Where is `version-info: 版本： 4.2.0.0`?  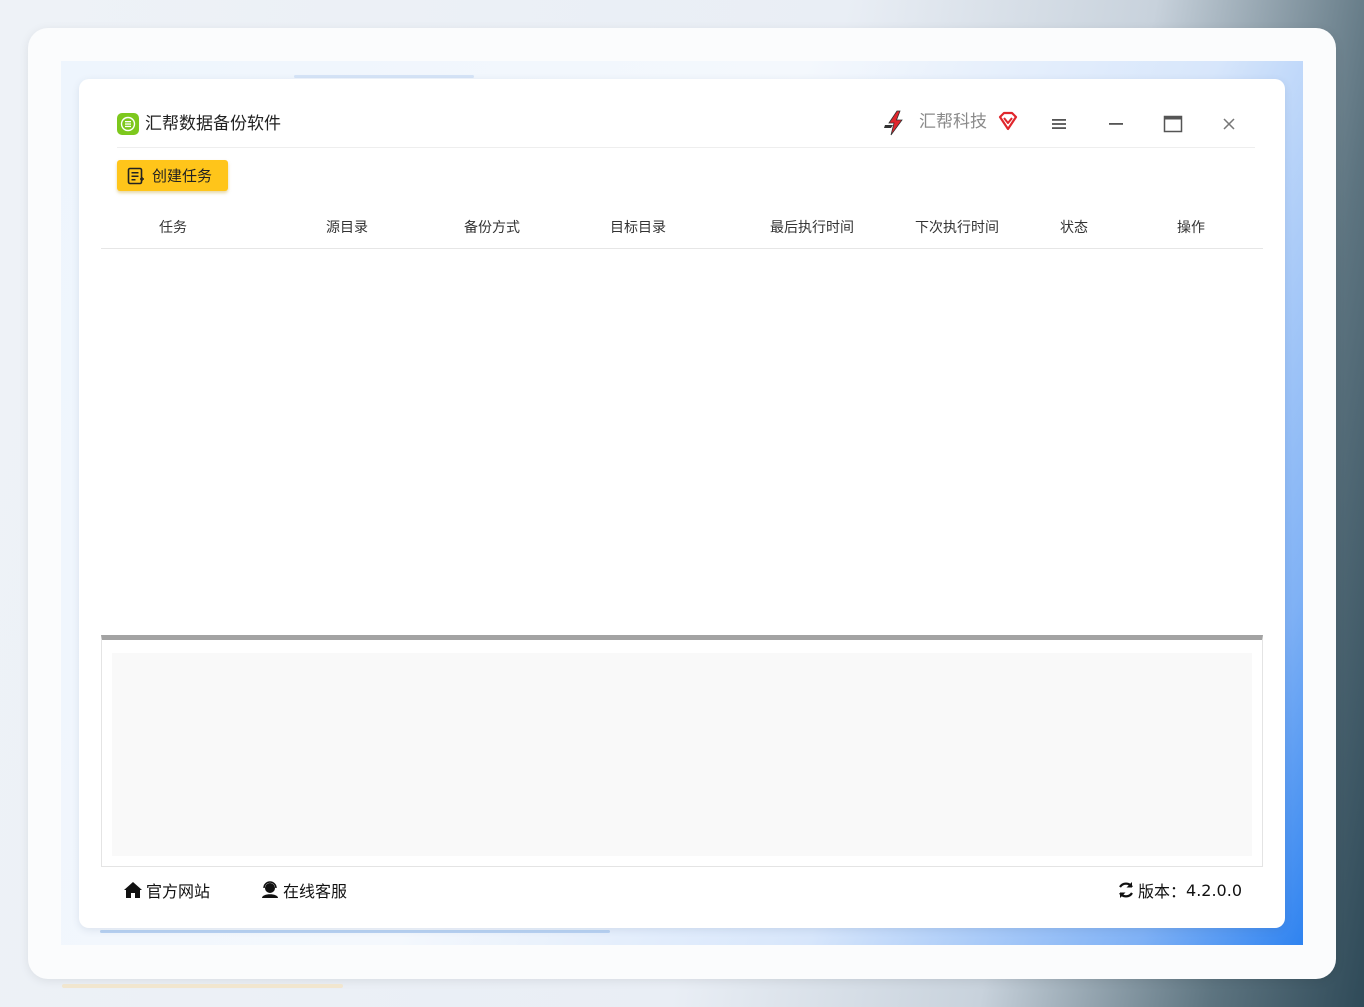
version-info: 版本： 4.2.0.0 is located at coordinates (1179, 890).